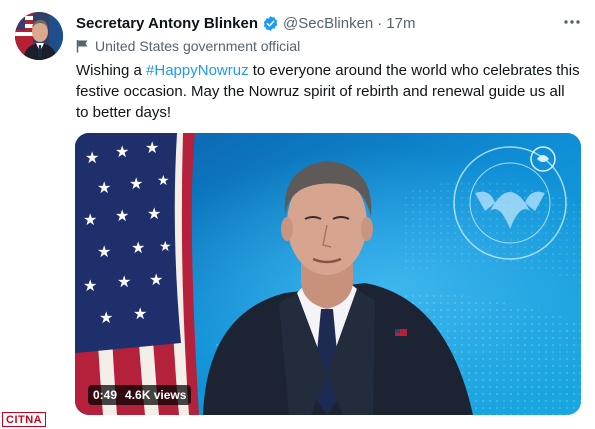 This screenshot has width=595, height=429. I want to click on verified-badge-icon, so click(270, 23).